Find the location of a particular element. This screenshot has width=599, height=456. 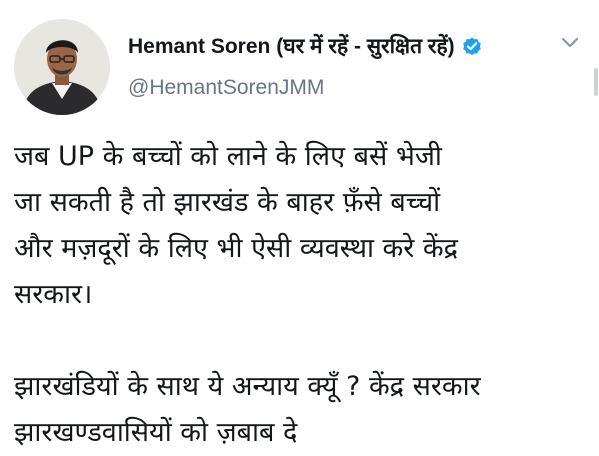

avatar-image is located at coordinates (62, 67).